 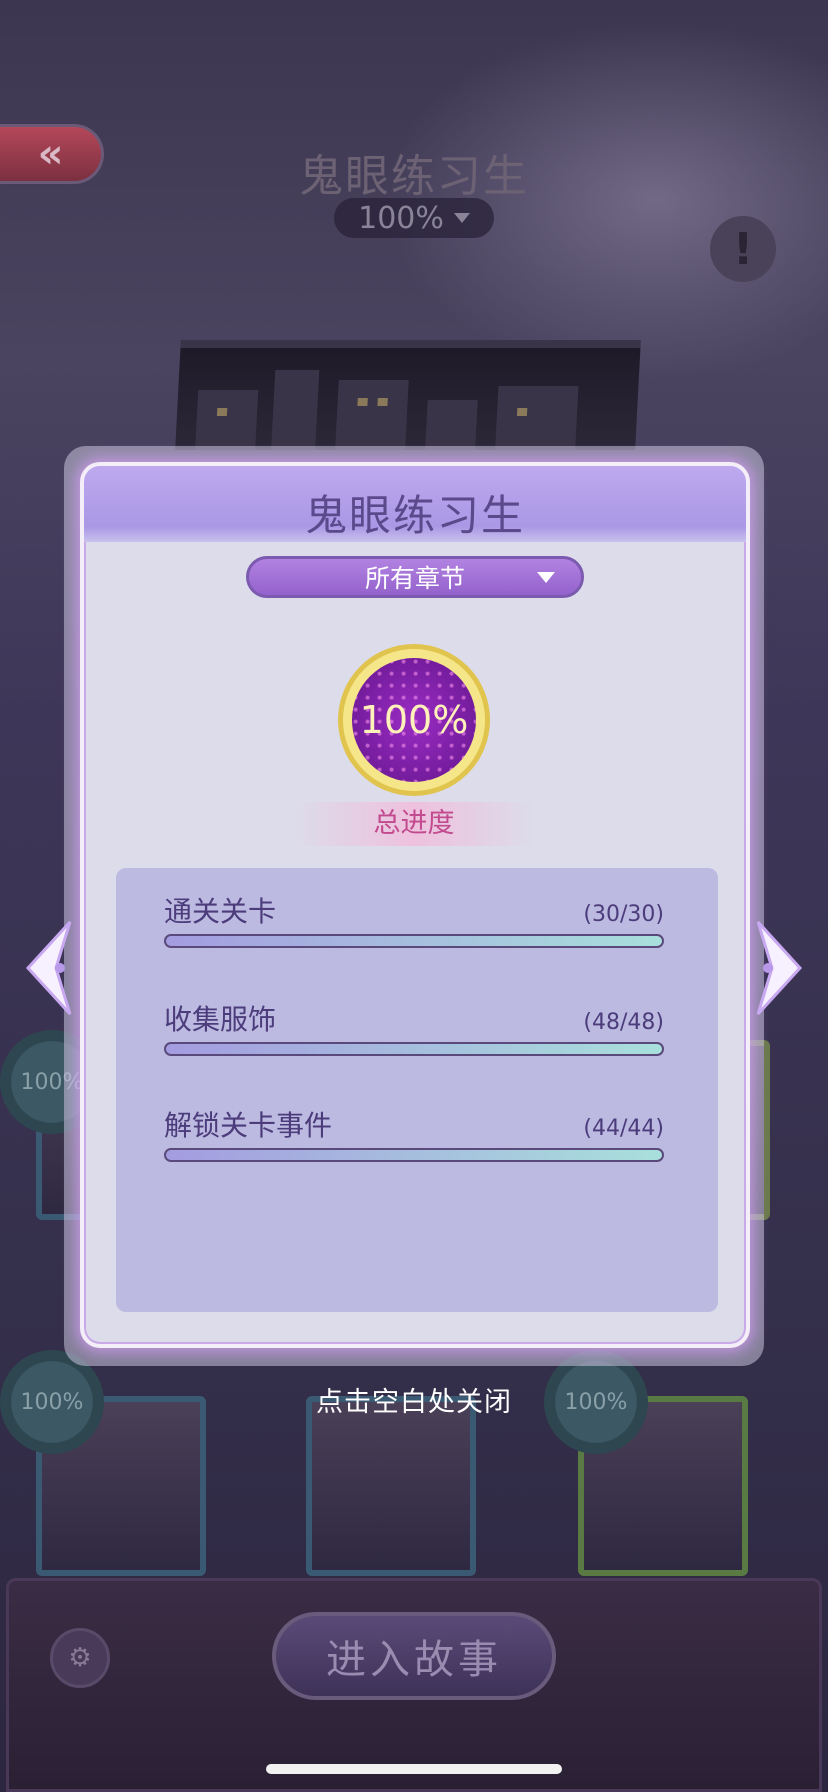 I want to click on stat-cleared-levels: 通关关卡 (30/30), so click(x=414, y=919).